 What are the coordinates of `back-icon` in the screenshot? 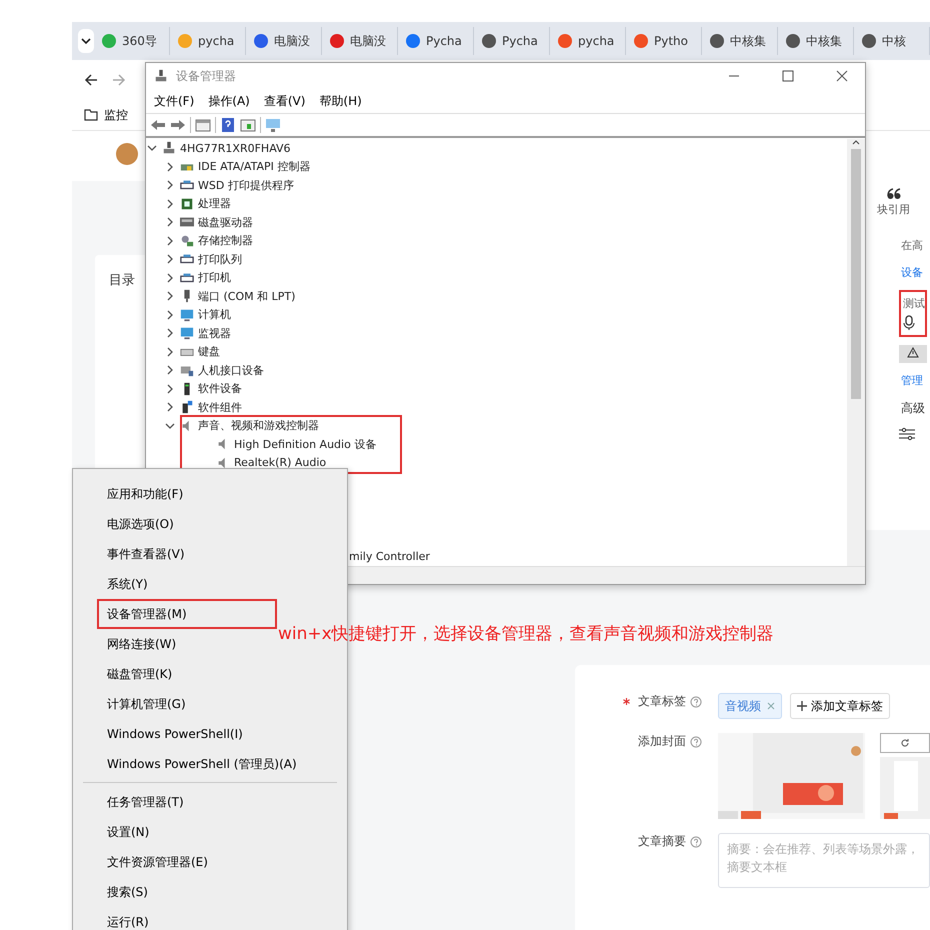 It's located at (91, 80).